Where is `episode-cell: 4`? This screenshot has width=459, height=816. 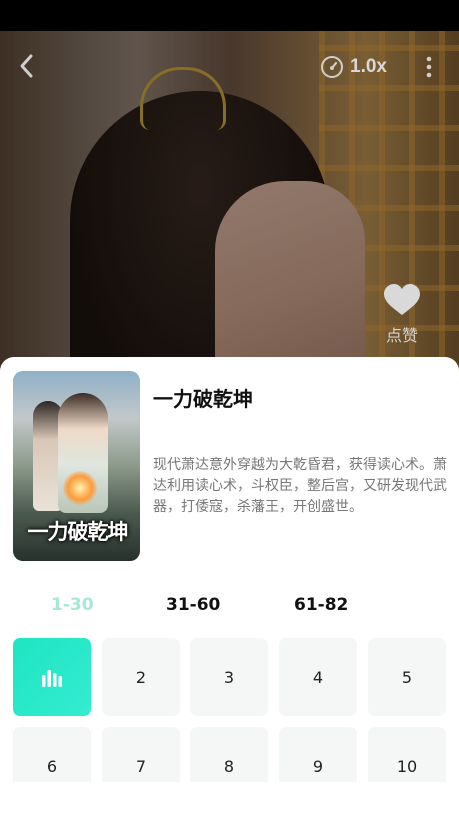 episode-cell: 4 is located at coordinates (318, 677).